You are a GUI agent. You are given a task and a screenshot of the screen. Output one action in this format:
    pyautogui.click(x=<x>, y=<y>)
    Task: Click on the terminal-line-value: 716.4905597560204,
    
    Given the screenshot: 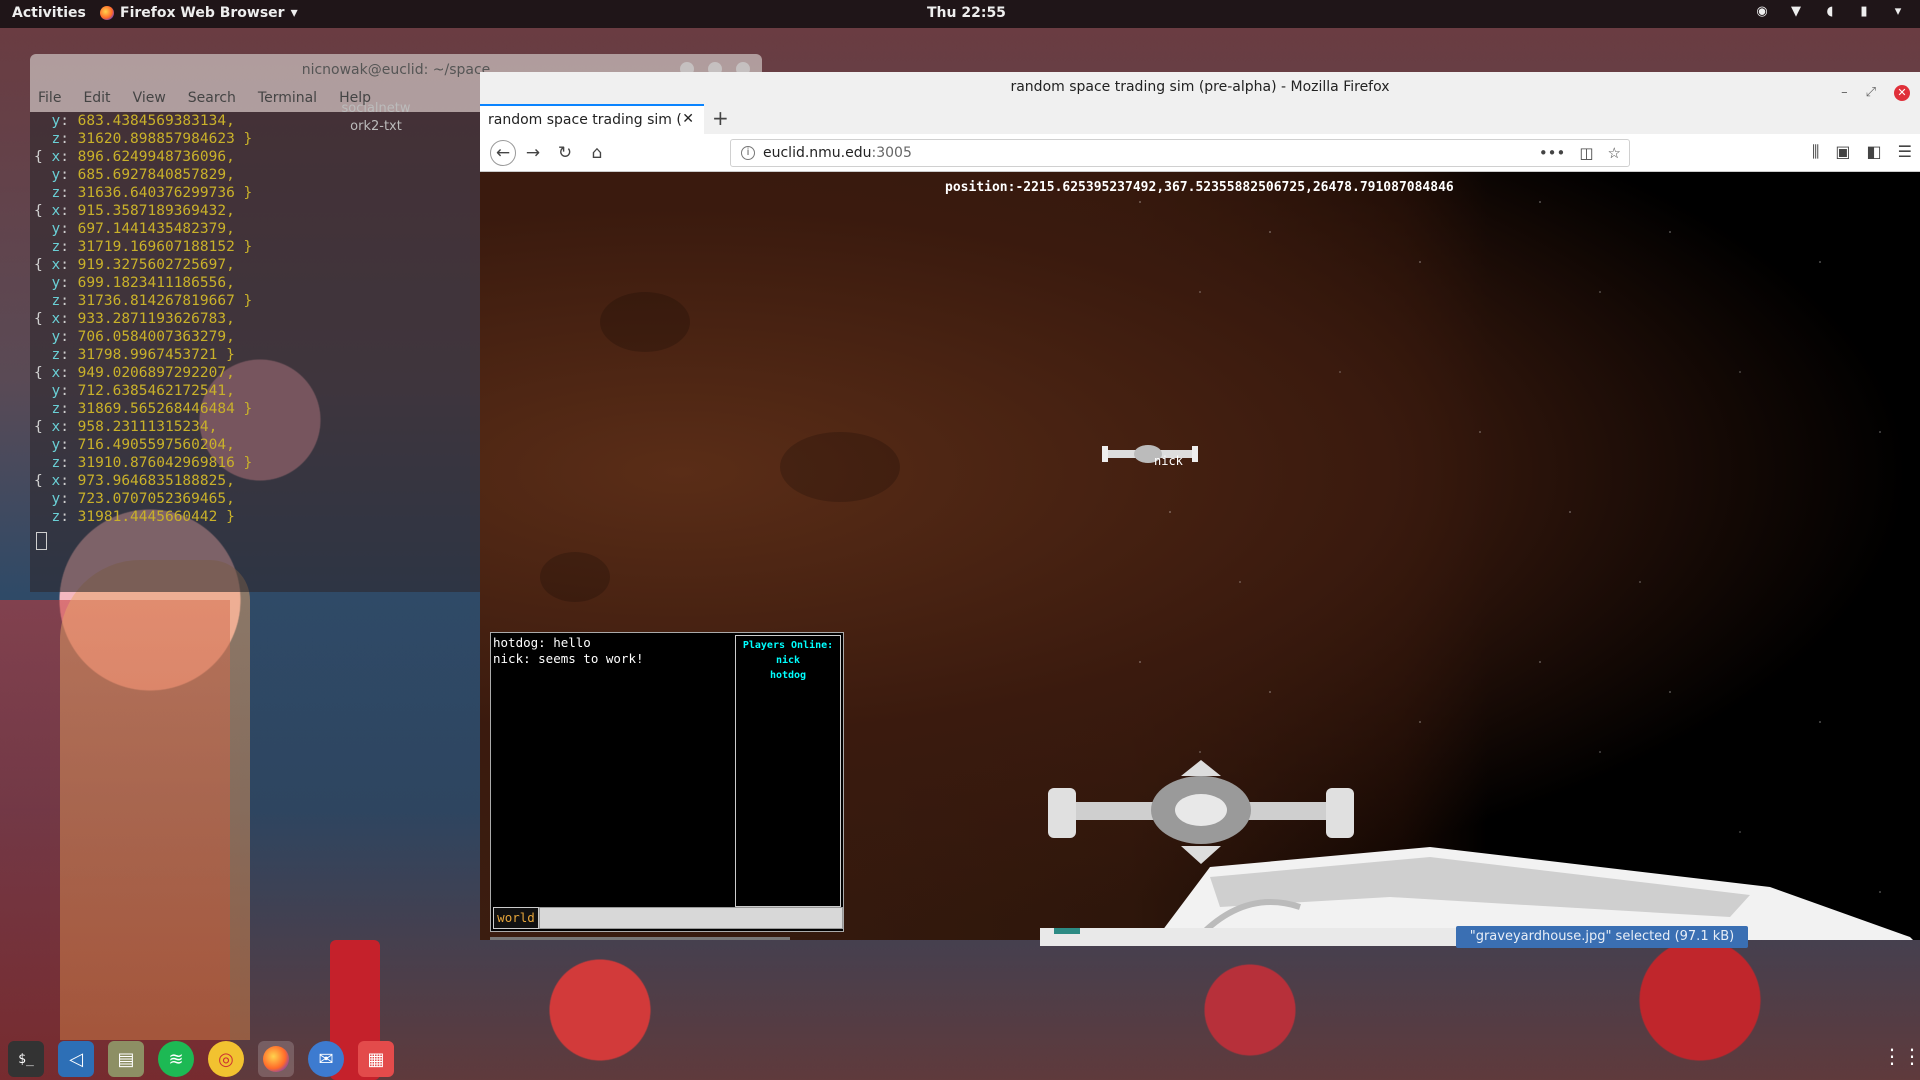 What is the action you would take?
    pyautogui.click(x=156, y=445)
    